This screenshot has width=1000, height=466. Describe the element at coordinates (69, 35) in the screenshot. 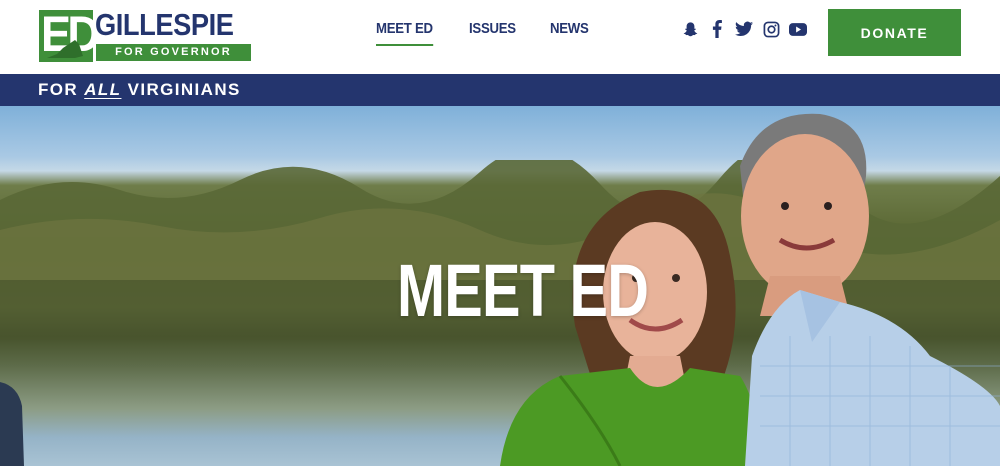

I see `logo-ed-block: ED` at that location.